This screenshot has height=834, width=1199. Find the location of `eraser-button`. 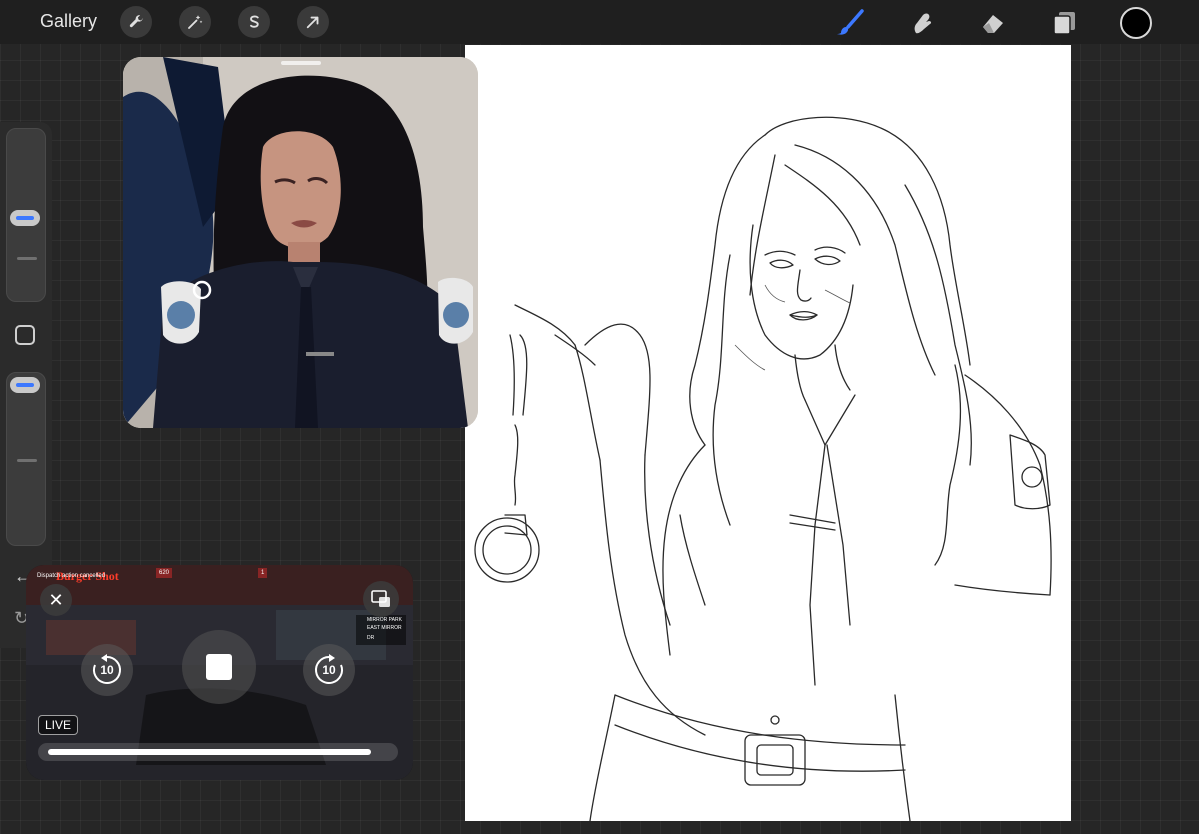

eraser-button is located at coordinates (993, 23).